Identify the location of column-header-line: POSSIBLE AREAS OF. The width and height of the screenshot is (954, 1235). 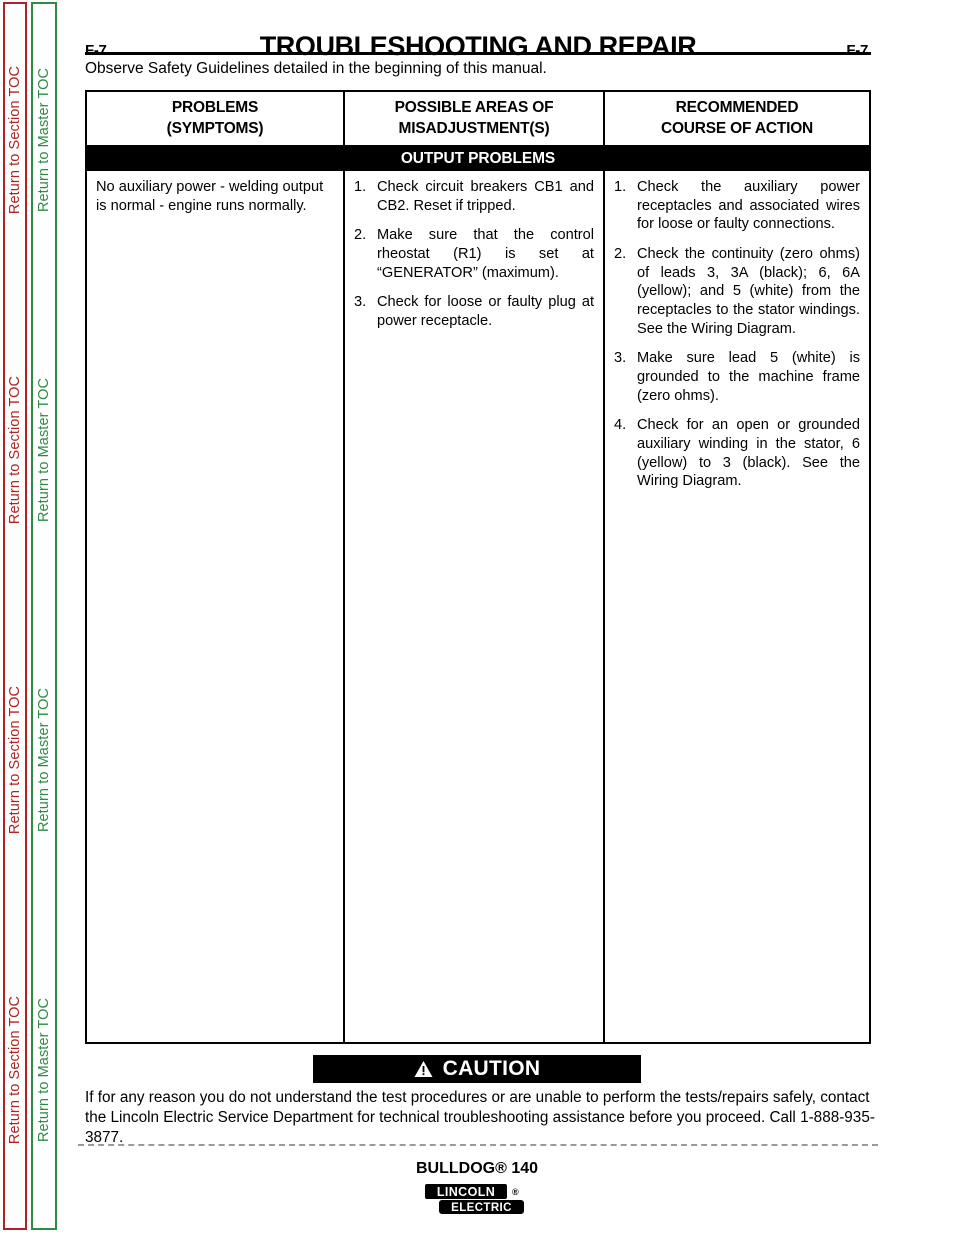
(474, 108).